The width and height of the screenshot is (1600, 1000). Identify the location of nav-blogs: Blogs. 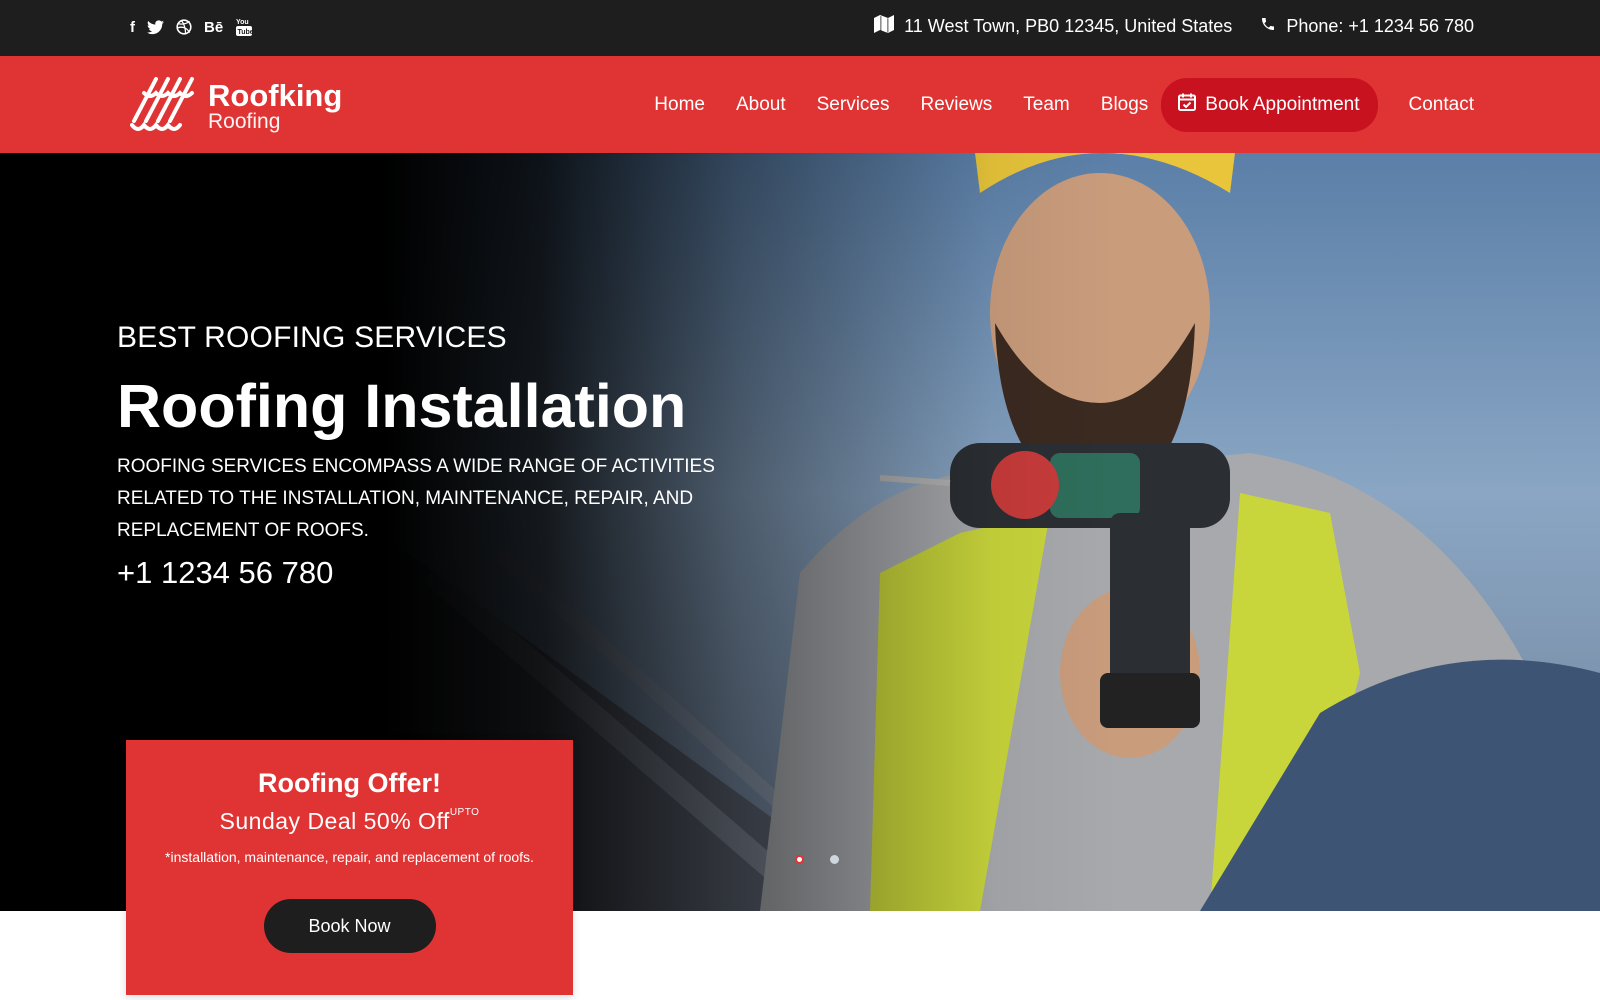
(1125, 105).